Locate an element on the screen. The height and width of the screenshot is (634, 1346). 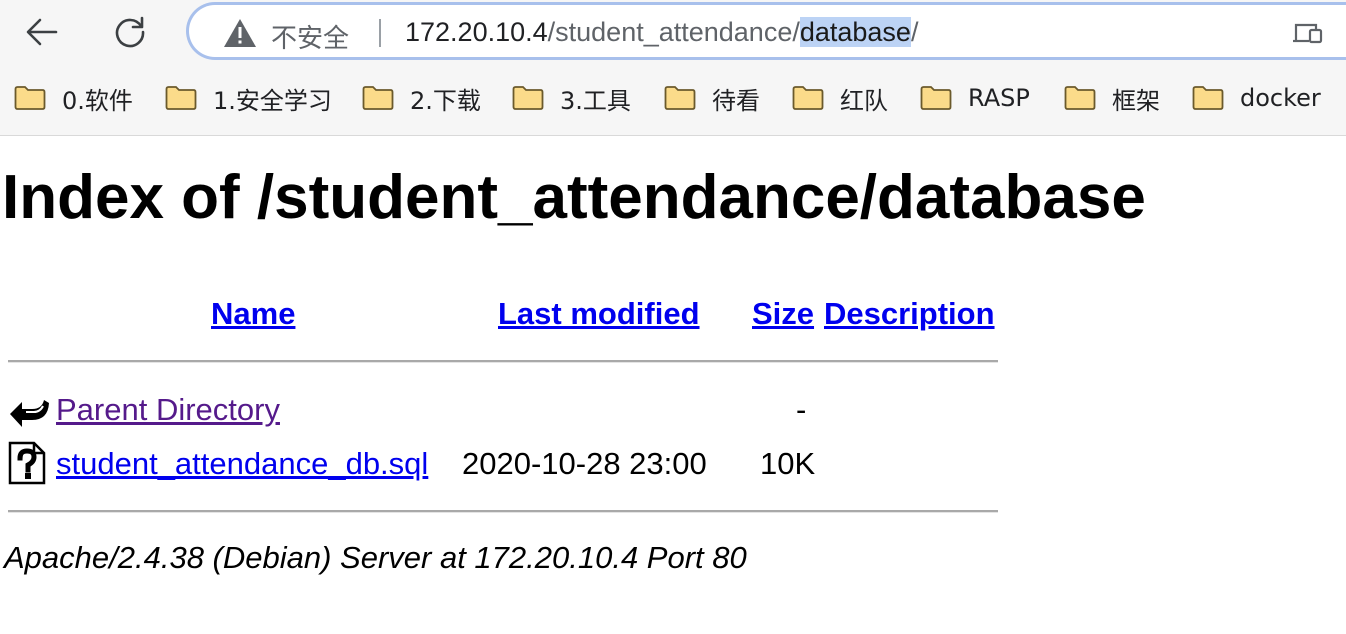
bookmark-item: RASP is located at coordinates (975, 98).